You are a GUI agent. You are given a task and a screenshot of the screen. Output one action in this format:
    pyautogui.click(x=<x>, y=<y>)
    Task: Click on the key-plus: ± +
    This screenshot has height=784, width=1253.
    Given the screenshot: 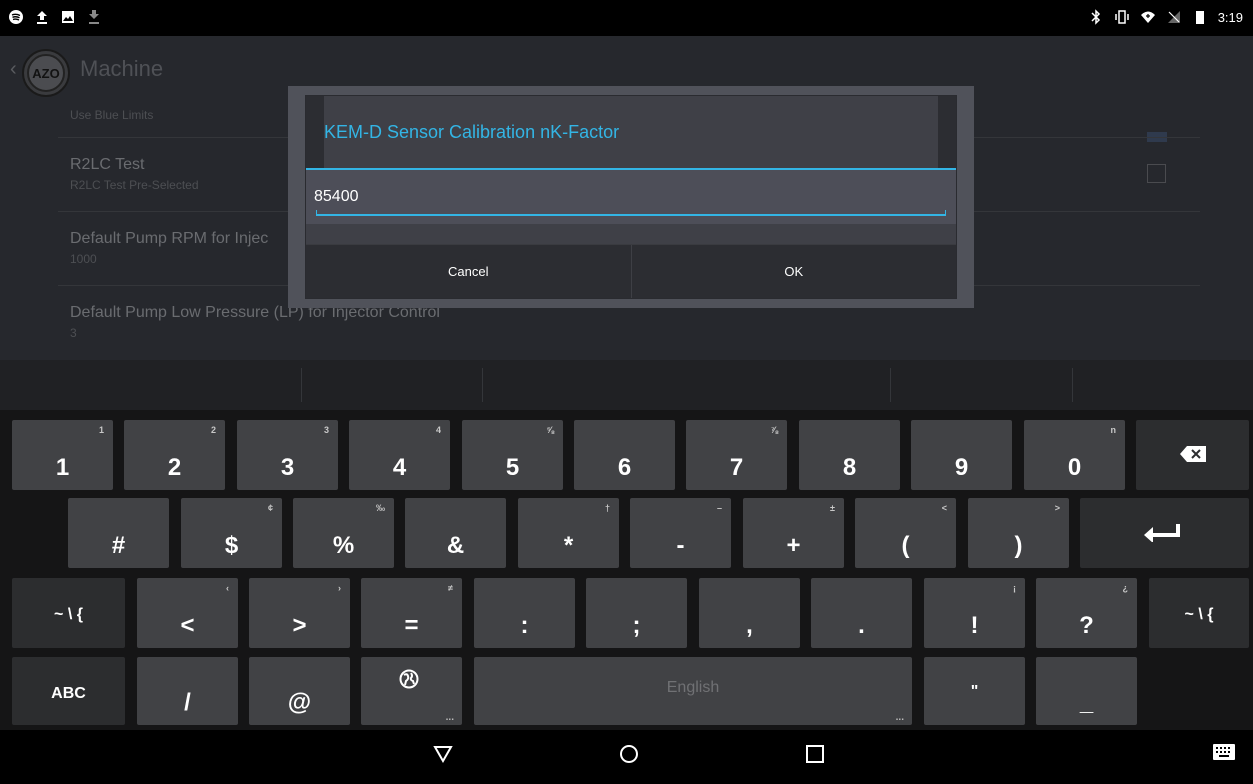 What is the action you would take?
    pyautogui.click(x=793, y=533)
    